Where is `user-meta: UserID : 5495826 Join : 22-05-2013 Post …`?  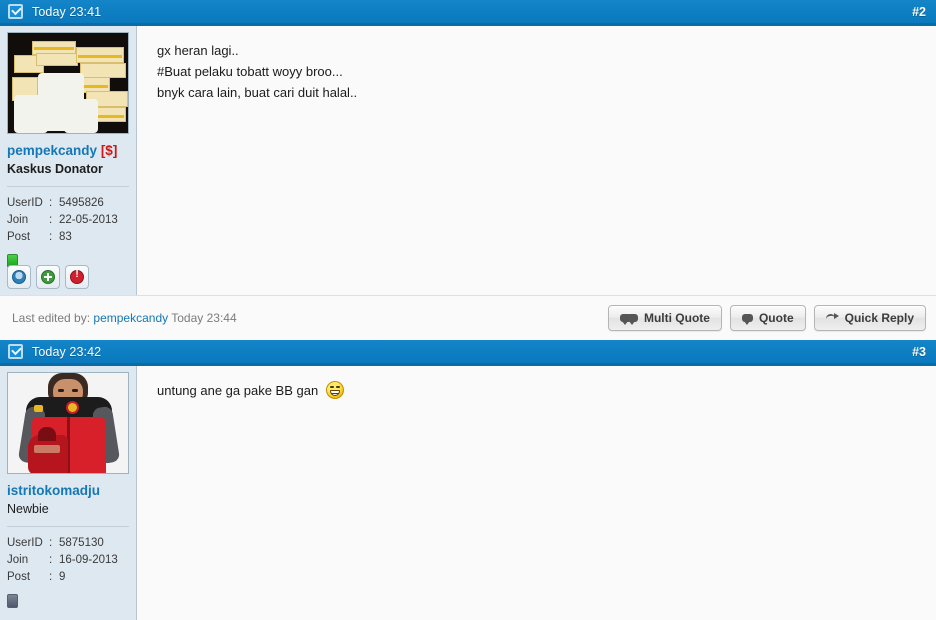 user-meta: UserID : 5495826 Join : 22-05-2013 Post … is located at coordinates (68, 220).